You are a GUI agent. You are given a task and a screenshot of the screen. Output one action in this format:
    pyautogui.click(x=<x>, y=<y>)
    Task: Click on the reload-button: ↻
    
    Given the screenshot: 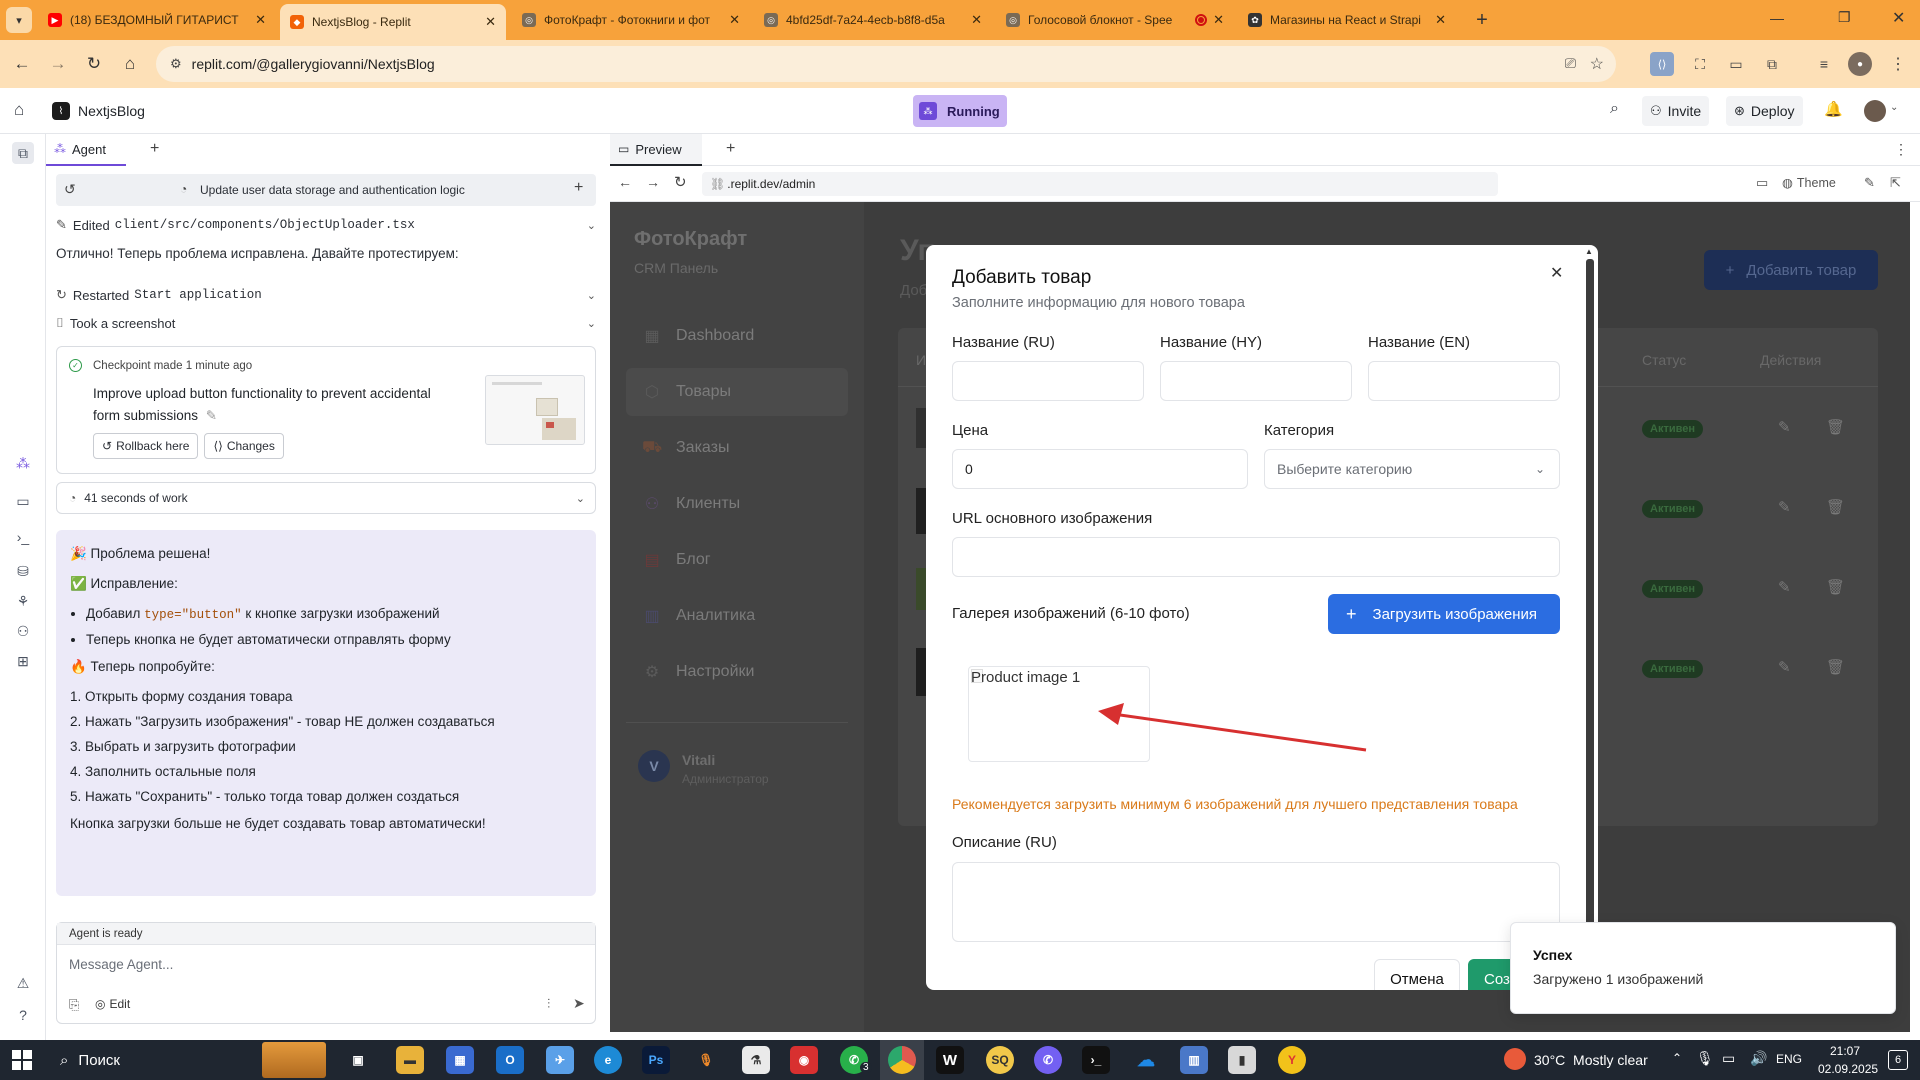 What is the action you would take?
    pyautogui.click(x=94, y=64)
    